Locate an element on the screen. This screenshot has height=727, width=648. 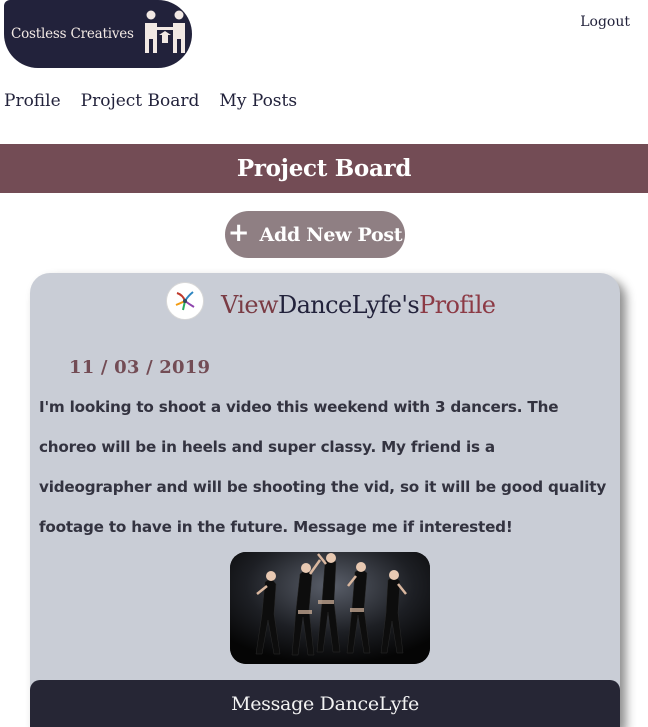
main-nav: Profile Project Board My Posts is located at coordinates (150, 101).